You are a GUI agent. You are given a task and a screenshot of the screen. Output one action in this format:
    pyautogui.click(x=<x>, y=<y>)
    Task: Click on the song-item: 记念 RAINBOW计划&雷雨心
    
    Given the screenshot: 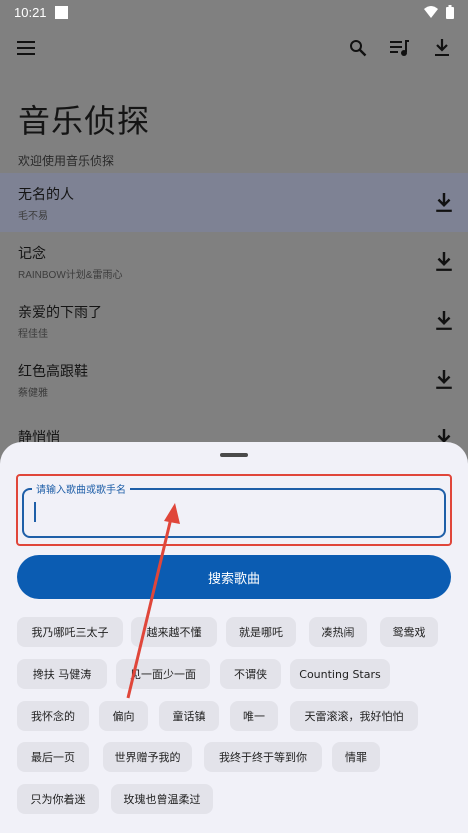 What is the action you would take?
    pyautogui.click(x=234, y=261)
    